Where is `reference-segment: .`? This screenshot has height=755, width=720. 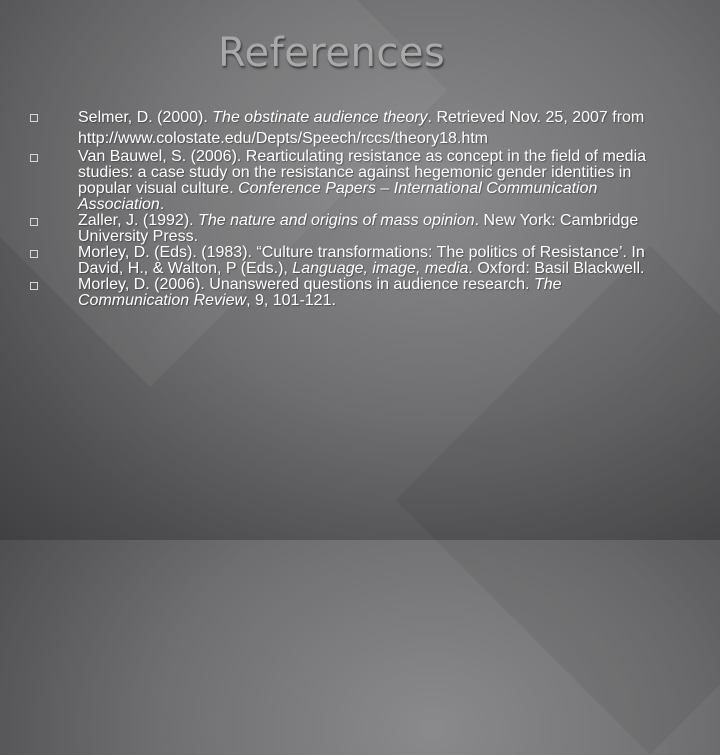 reference-segment: . is located at coordinates (162, 204).